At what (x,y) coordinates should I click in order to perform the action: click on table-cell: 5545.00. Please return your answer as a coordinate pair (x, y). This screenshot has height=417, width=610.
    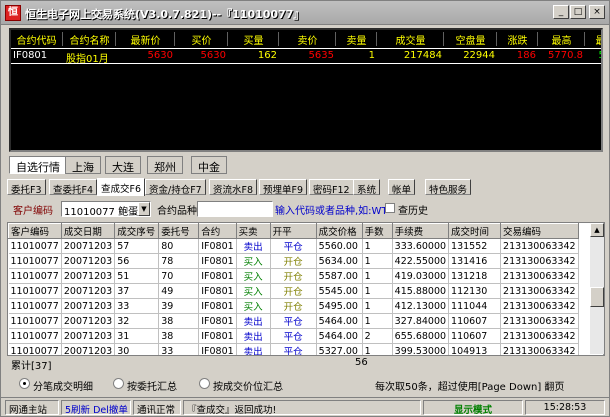
    Looking at the image, I should click on (339, 291).